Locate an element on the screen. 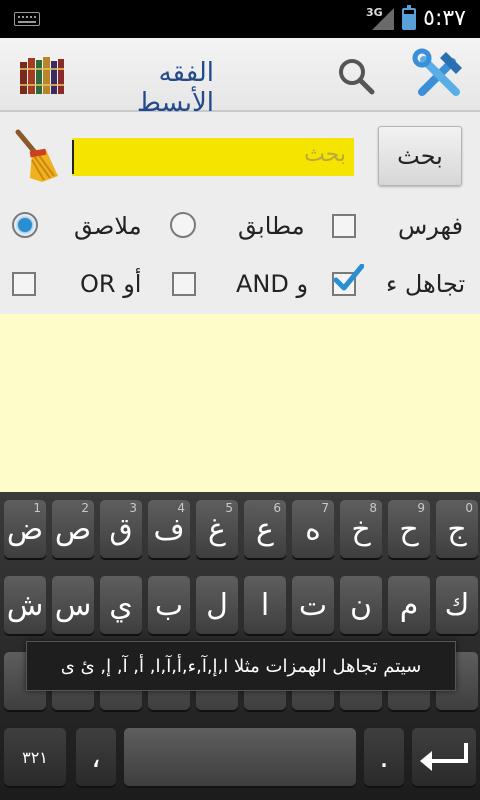 Image resolution: width=480 pixels, height=800 pixels. numbers-key: ٣٢١ is located at coordinates (35, 757).